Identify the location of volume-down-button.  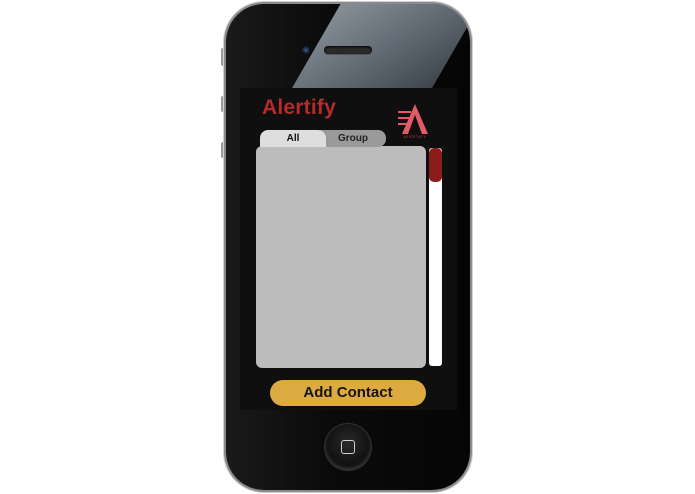
(223, 150).